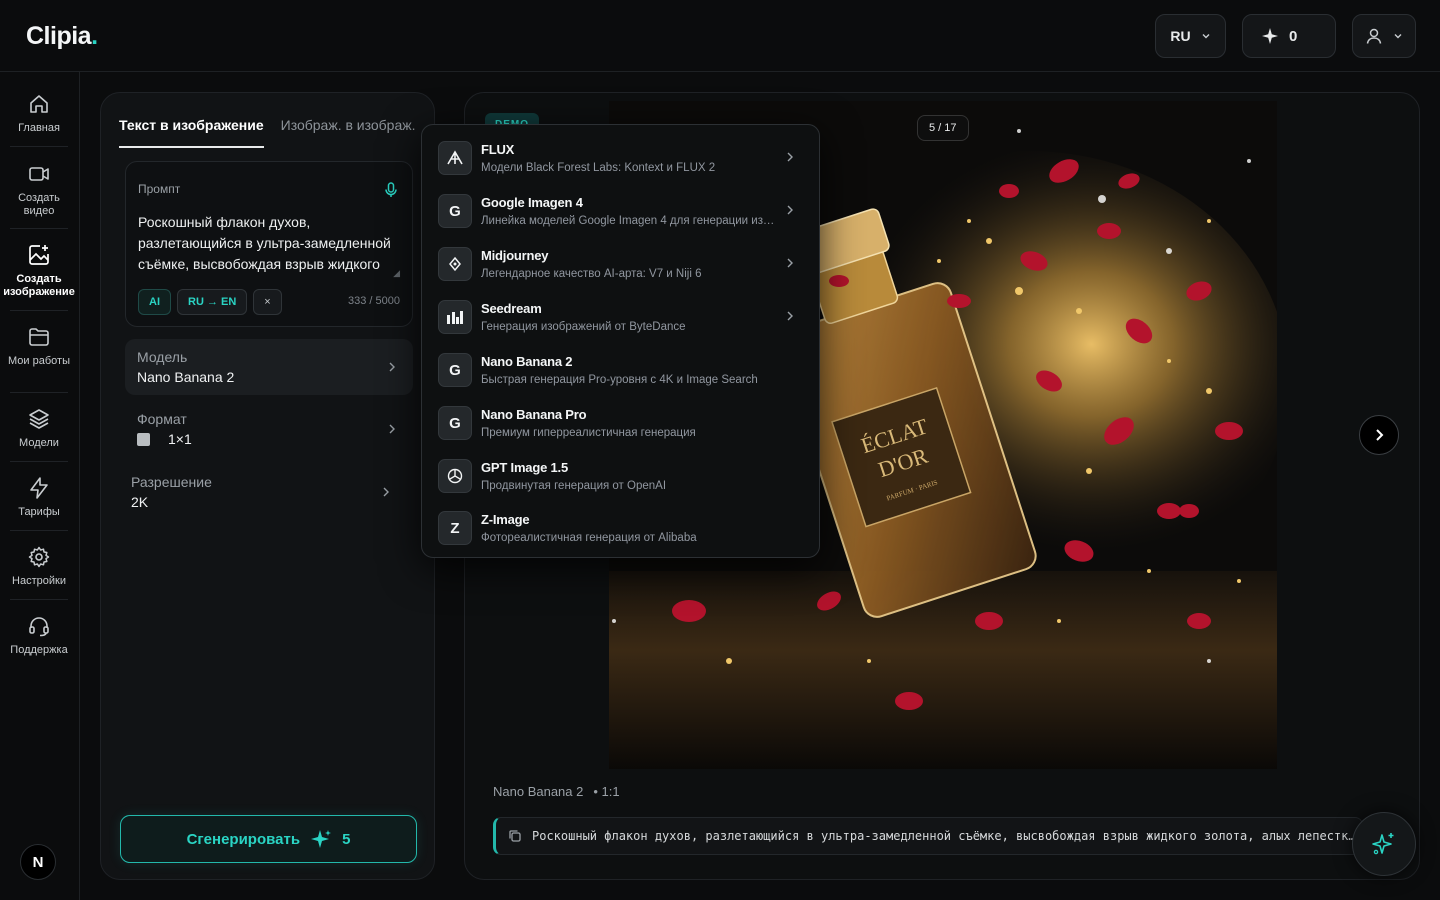 Image resolution: width=1440 pixels, height=900 pixels. Describe the element at coordinates (39, 650) in the screenshot. I see `sidebar-item-label: Поддержка` at that location.